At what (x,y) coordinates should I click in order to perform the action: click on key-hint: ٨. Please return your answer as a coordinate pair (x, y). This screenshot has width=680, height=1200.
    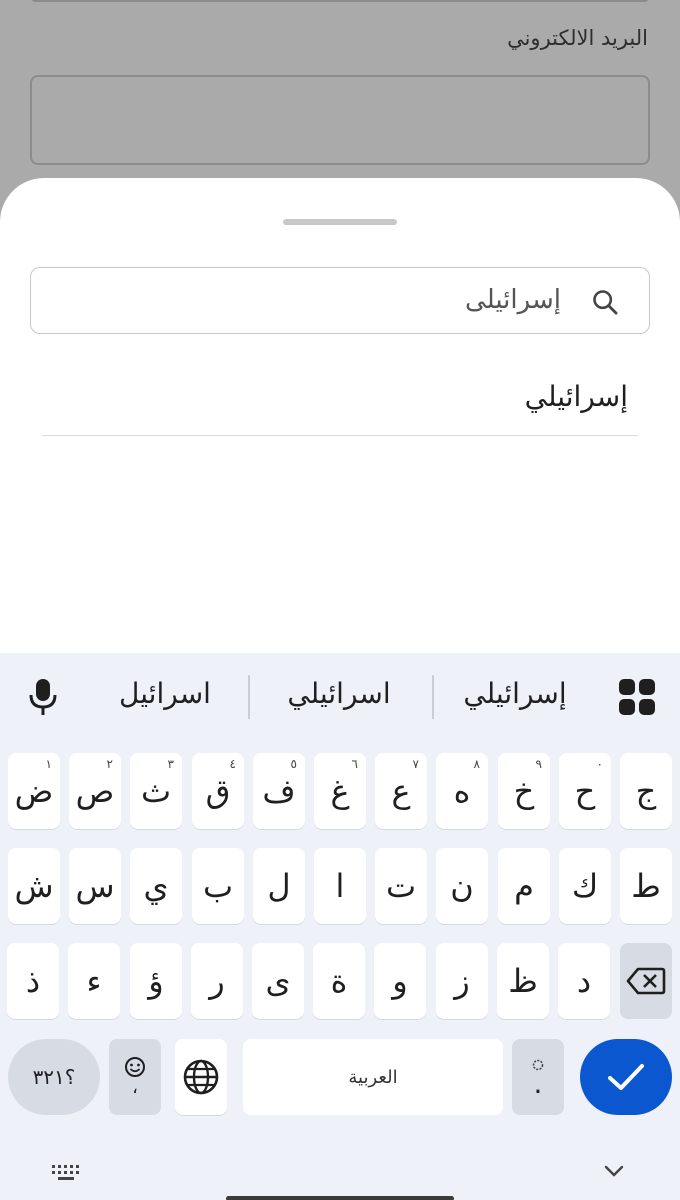
    Looking at the image, I should click on (476, 764).